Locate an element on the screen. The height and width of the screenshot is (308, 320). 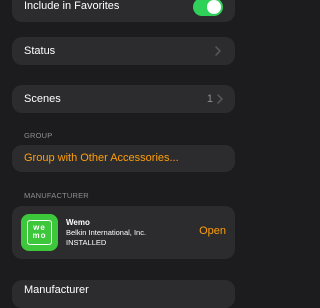
scenes-row: Scenes 1 is located at coordinates (123, 99).